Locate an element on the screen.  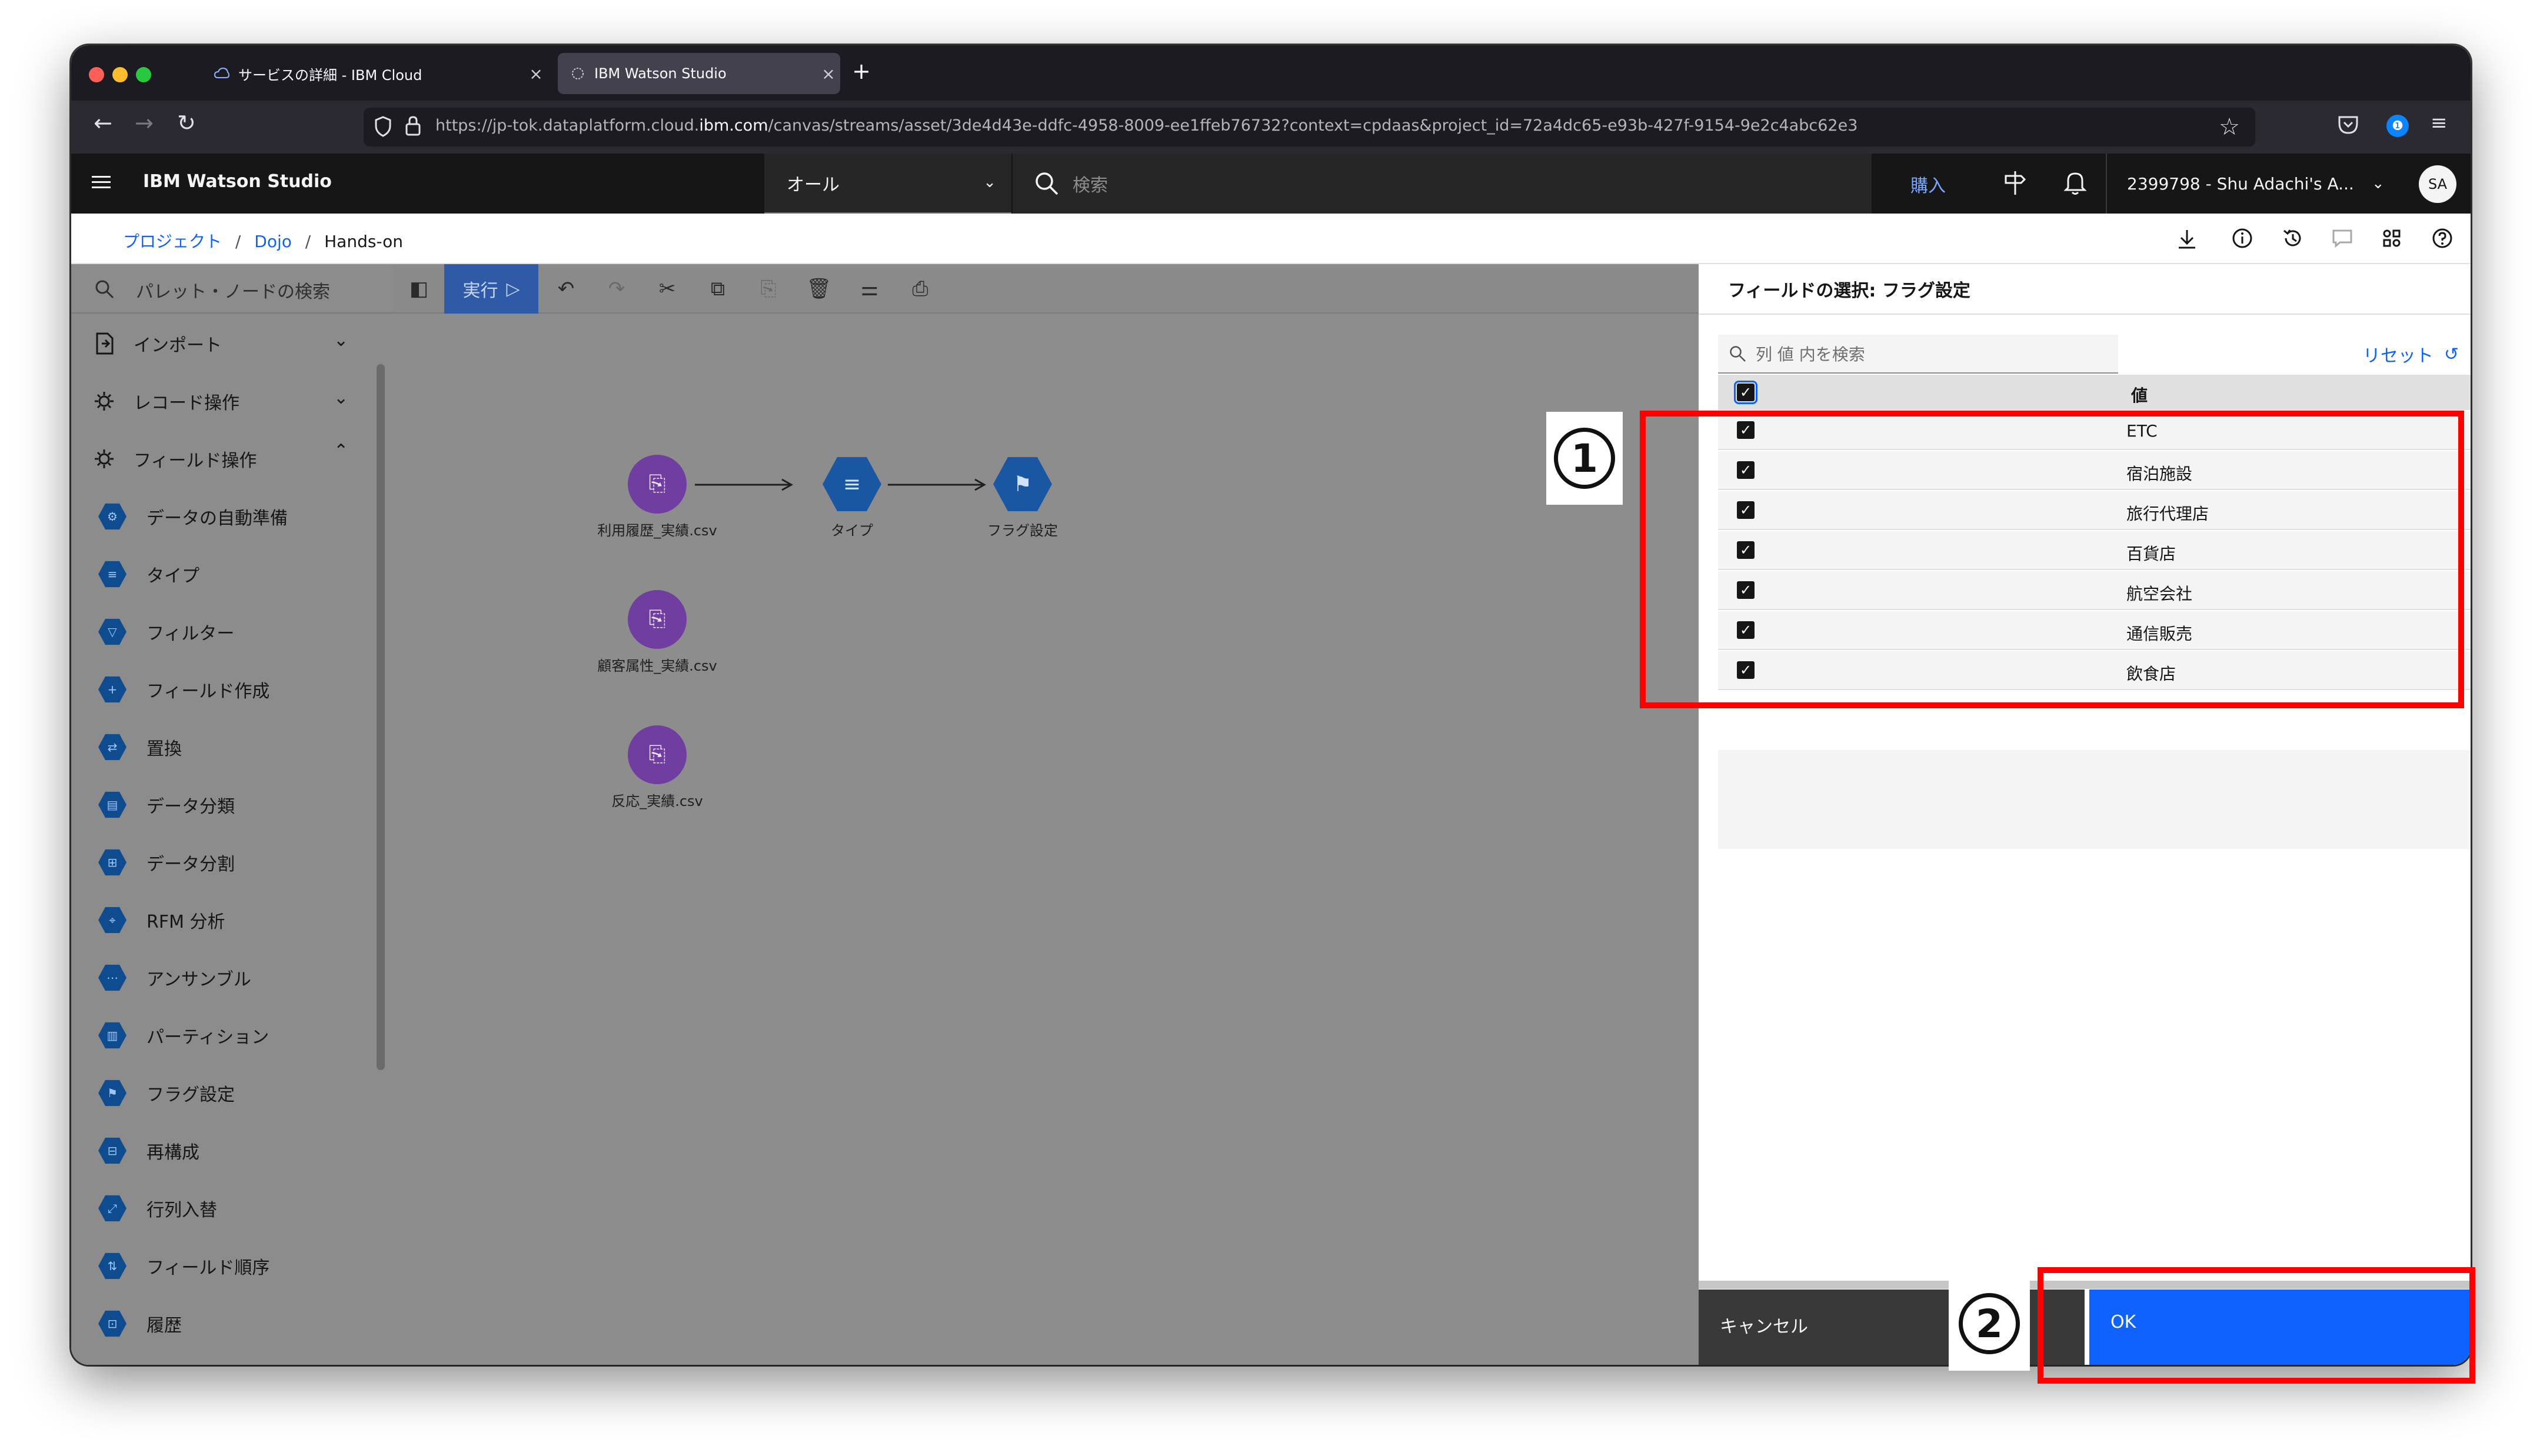
palette-section-field-ops: フィールド操作 ⌃ is located at coordinates (233, 459).